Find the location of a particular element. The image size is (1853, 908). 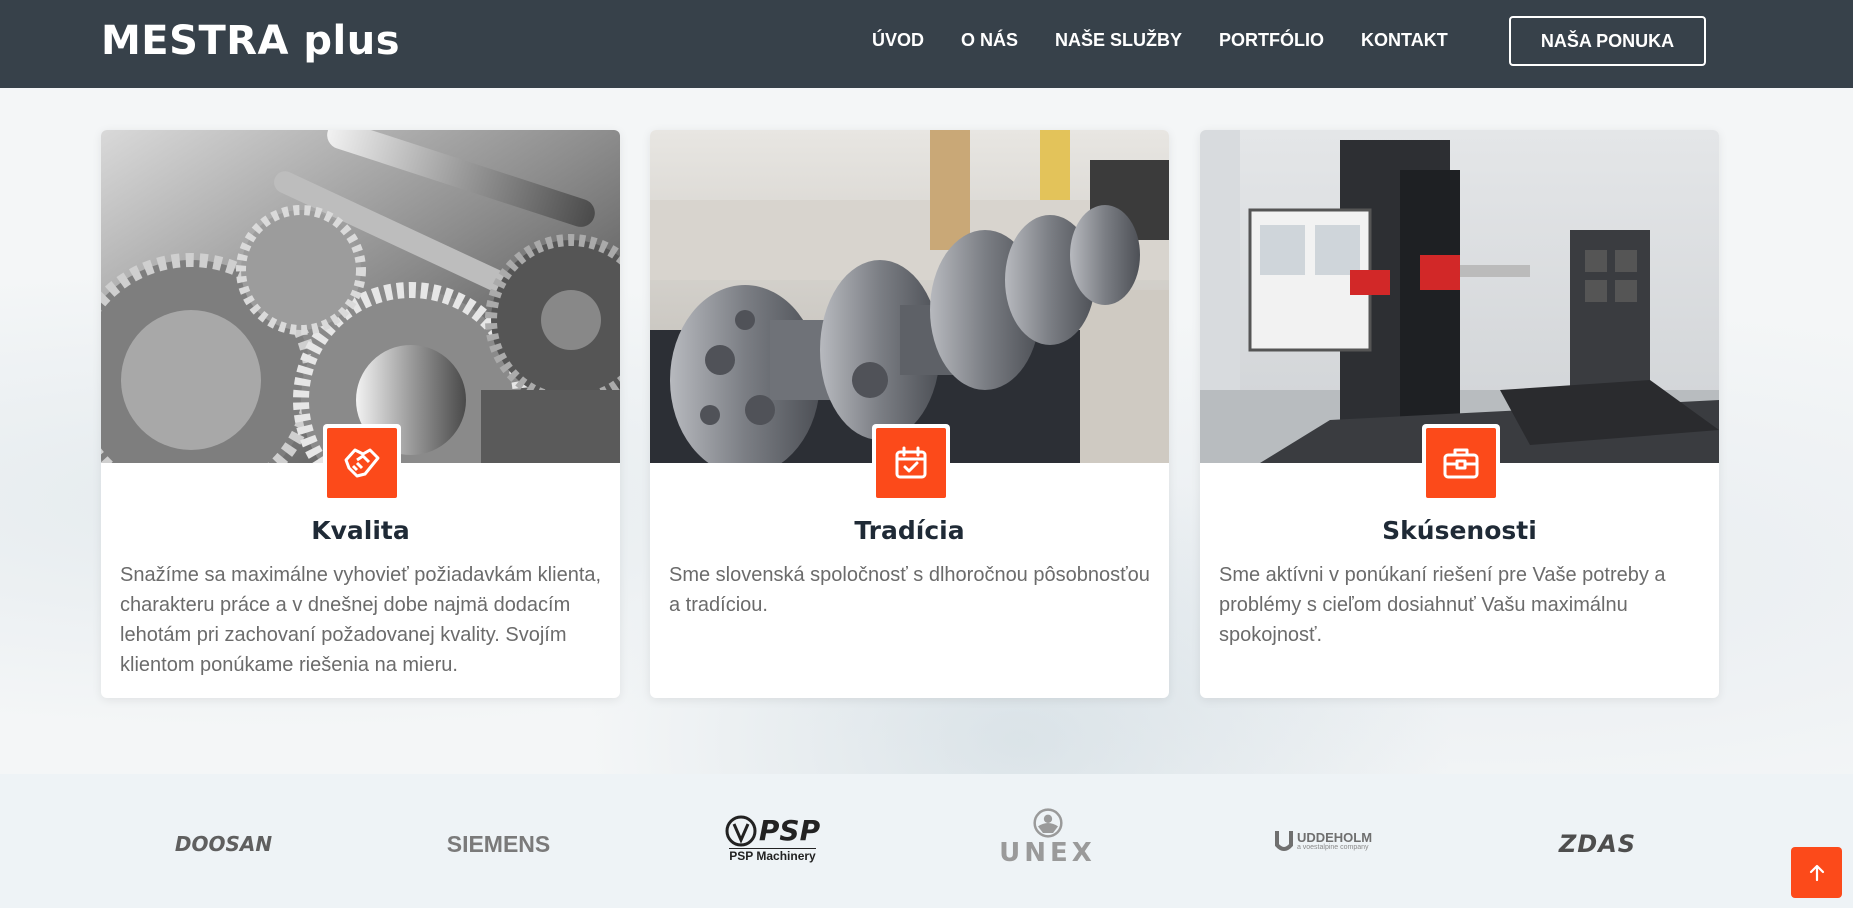

brand-logo-uddeholm: UDDEHOLM a voestalpine company is located at coordinates (1323, 841).